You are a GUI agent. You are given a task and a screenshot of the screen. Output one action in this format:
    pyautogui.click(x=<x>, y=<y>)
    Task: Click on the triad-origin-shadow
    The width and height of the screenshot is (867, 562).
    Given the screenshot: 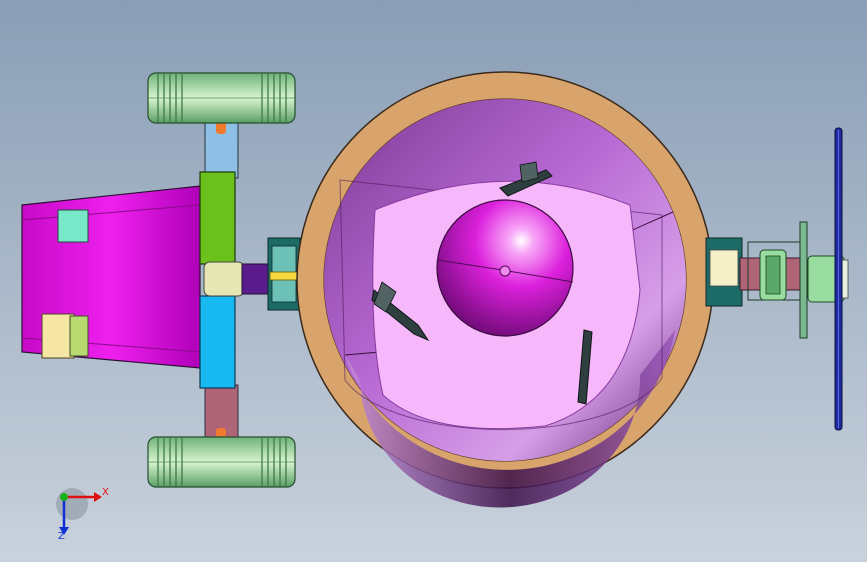 What is the action you would take?
    pyautogui.click(x=72, y=504)
    